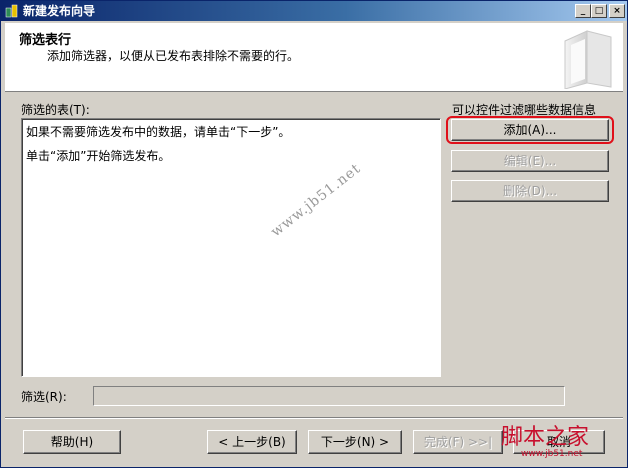 This screenshot has width=628, height=468. Describe the element at coordinates (252, 442) in the screenshot. I see `back-button: < 上一步(B)` at that location.